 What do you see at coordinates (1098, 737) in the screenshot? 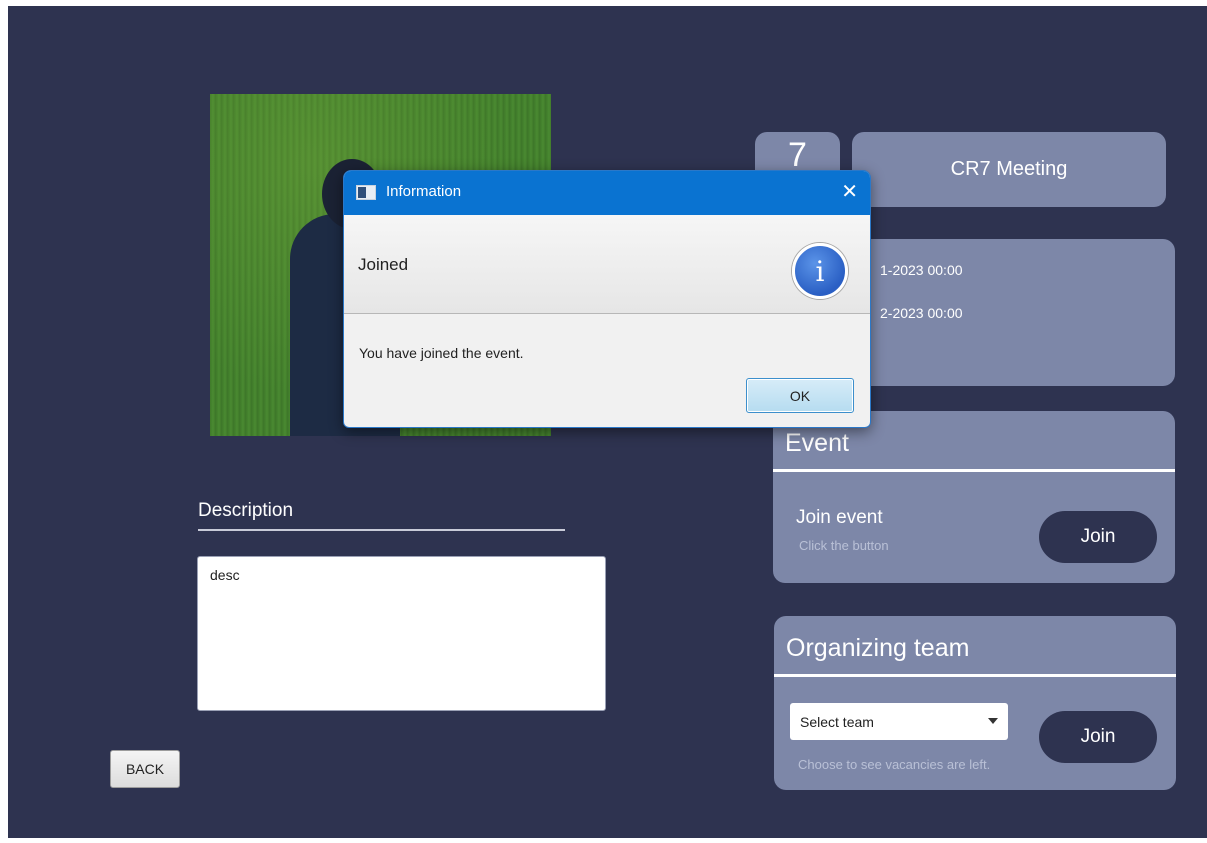
I see `join-team-button: Join` at bounding box center [1098, 737].